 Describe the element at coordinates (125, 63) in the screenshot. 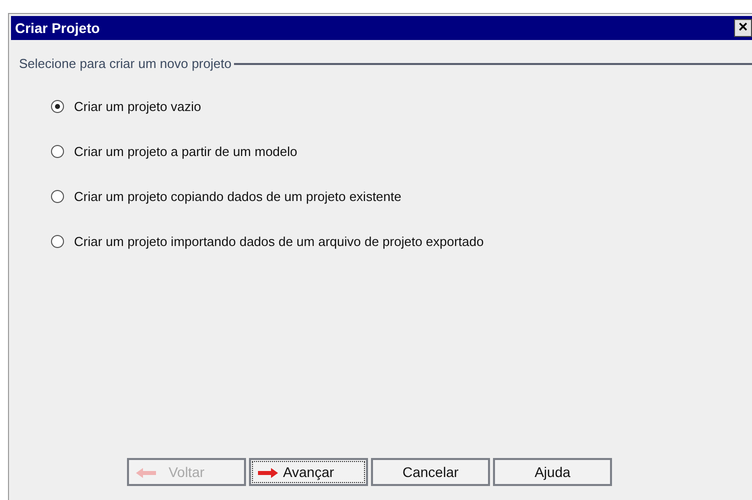

I see `section-title: Selecione para criar um novo projeto` at that location.